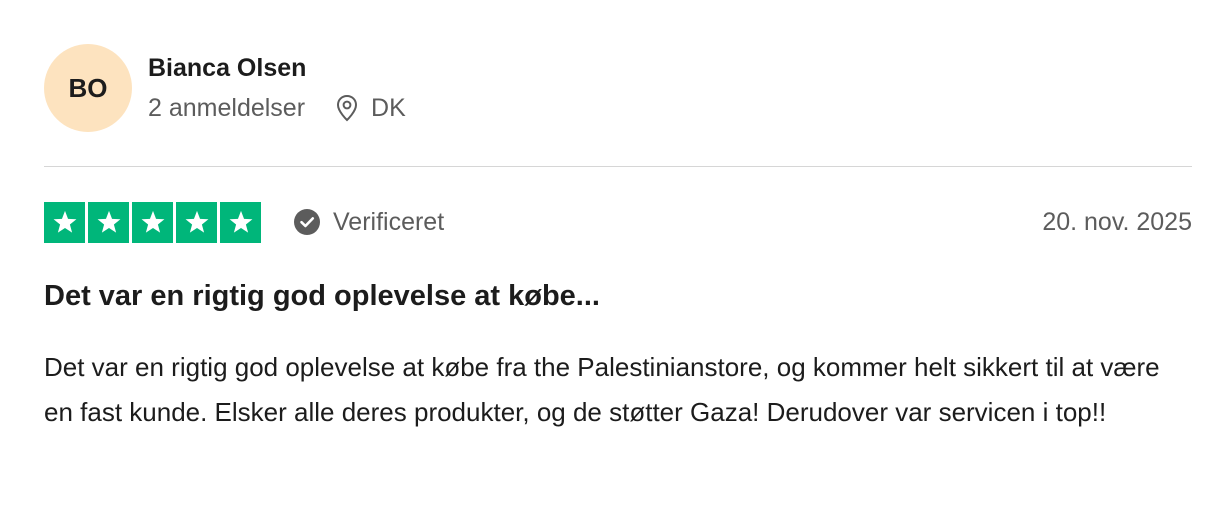 The width and height of the screenshot is (1232, 516). I want to click on check-circle-icon, so click(307, 222).